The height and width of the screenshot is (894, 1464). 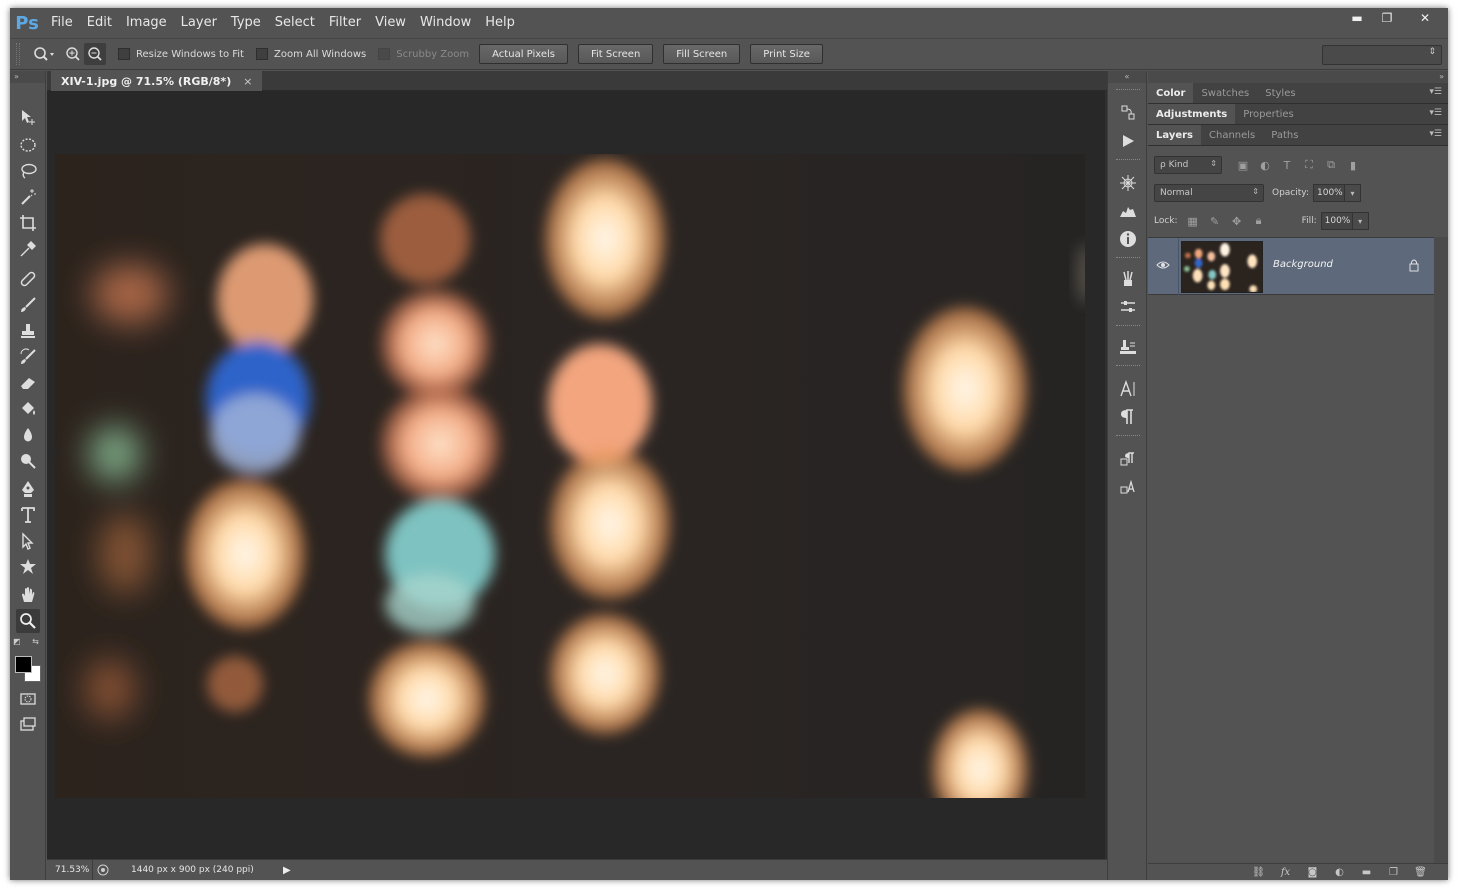 What do you see at coordinates (28, 515) in the screenshot?
I see `type-tool` at bounding box center [28, 515].